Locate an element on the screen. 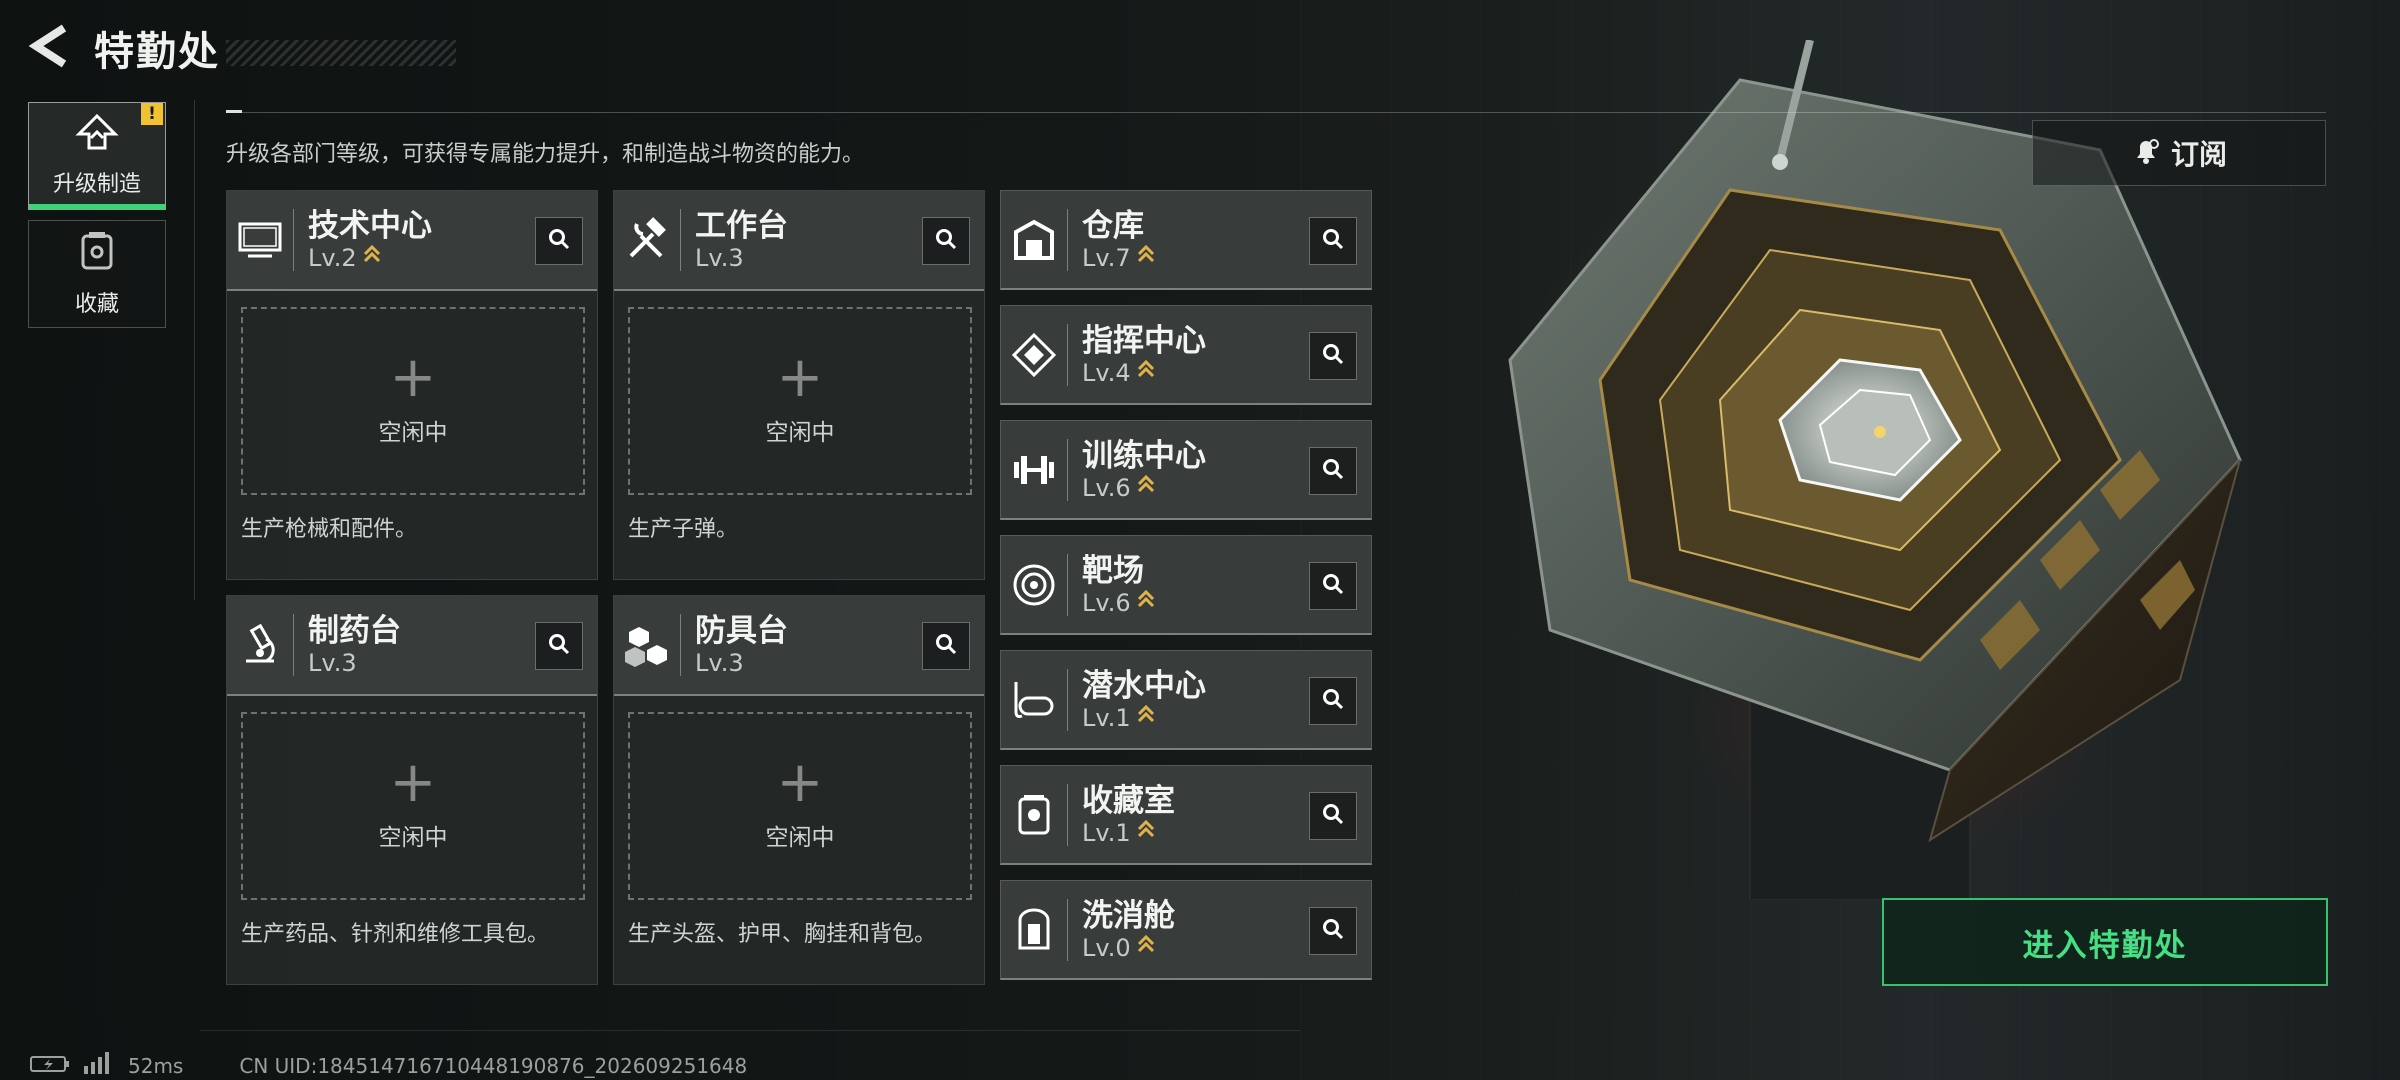 Image resolution: width=2400 pixels, height=1080 pixels. department-card-training-center: 训练中心 Lv.6 is located at coordinates (1186, 470).